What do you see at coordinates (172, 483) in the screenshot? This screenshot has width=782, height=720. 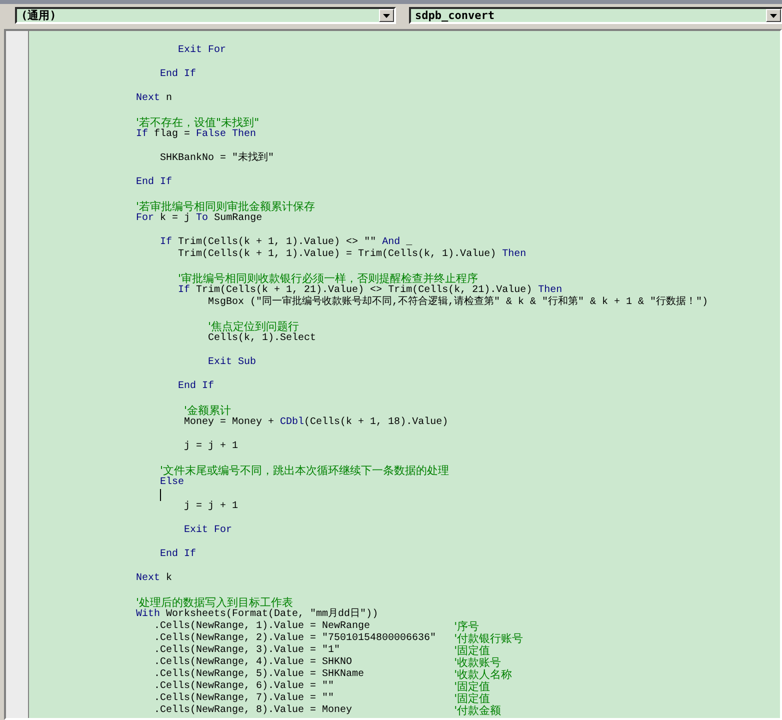 I see `code-line: Else` at bounding box center [172, 483].